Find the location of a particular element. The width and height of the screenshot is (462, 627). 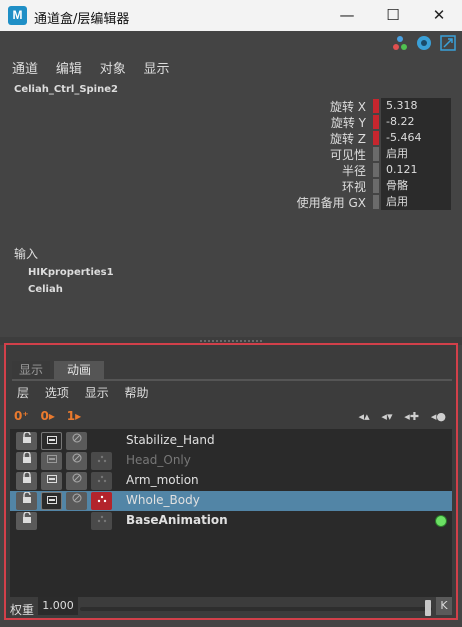

menu-options: 选项 is located at coordinates (57, 393).